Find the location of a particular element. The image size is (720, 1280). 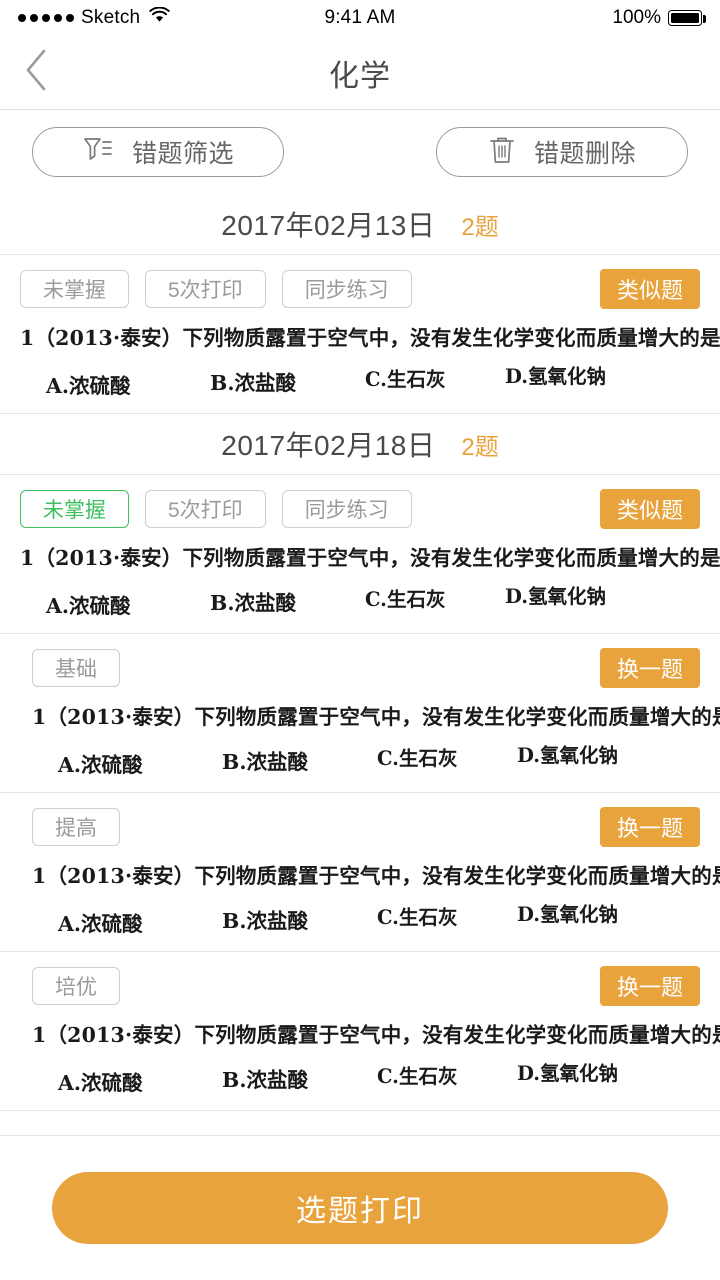

status-bar: Sketch 9:41 AM 100% is located at coordinates (360, 18).